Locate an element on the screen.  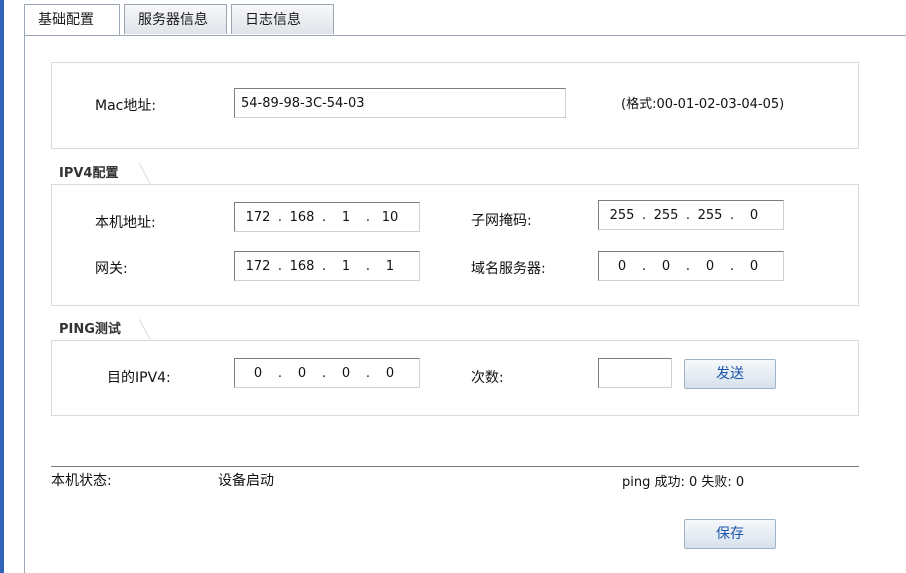
left-border is located at coordinates (2, 286).